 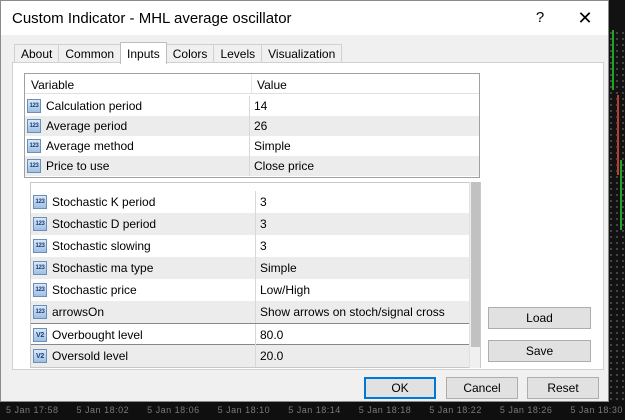 What do you see at coordinates (526, 410) in the screenshot?
I see `axis-tick-label: 5 Jan 18:26` at bounding box center [526, 410].